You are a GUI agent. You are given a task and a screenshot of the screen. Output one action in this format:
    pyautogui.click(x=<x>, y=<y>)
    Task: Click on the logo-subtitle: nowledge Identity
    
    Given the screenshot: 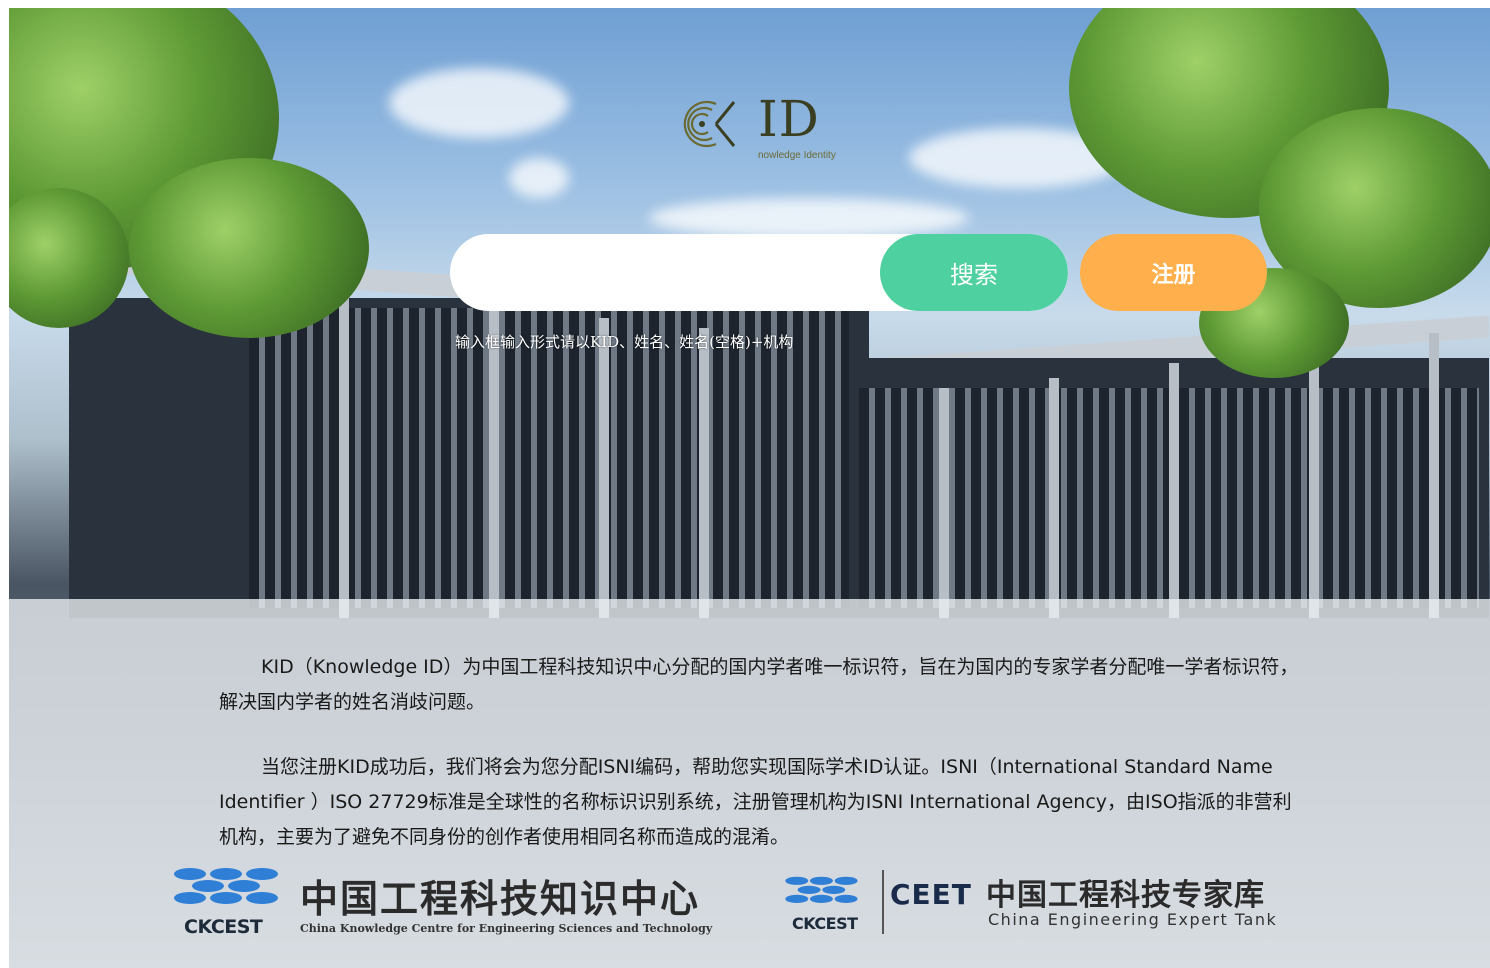 What is the action you would take?
    pyautogui.click(x=797, y=155)
    